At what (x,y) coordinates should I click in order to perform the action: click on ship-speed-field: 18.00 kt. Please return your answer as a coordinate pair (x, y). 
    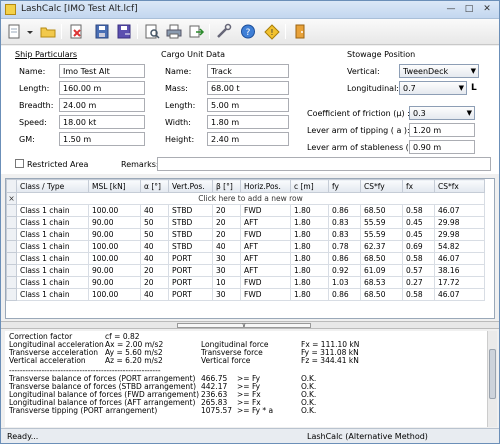
    Looking at the image, I should click on (102, 122).